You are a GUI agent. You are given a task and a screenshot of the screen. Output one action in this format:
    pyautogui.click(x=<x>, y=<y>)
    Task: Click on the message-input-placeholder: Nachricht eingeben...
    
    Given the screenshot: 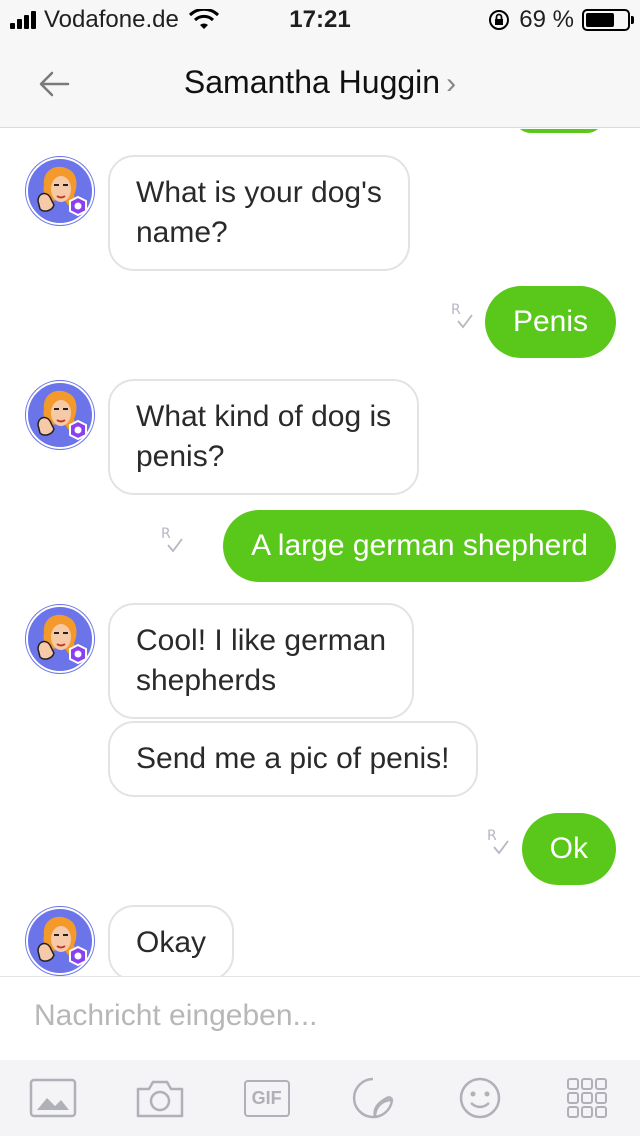 What is the action you would take?
    pyautogui.click(x=176, y=1015)
    